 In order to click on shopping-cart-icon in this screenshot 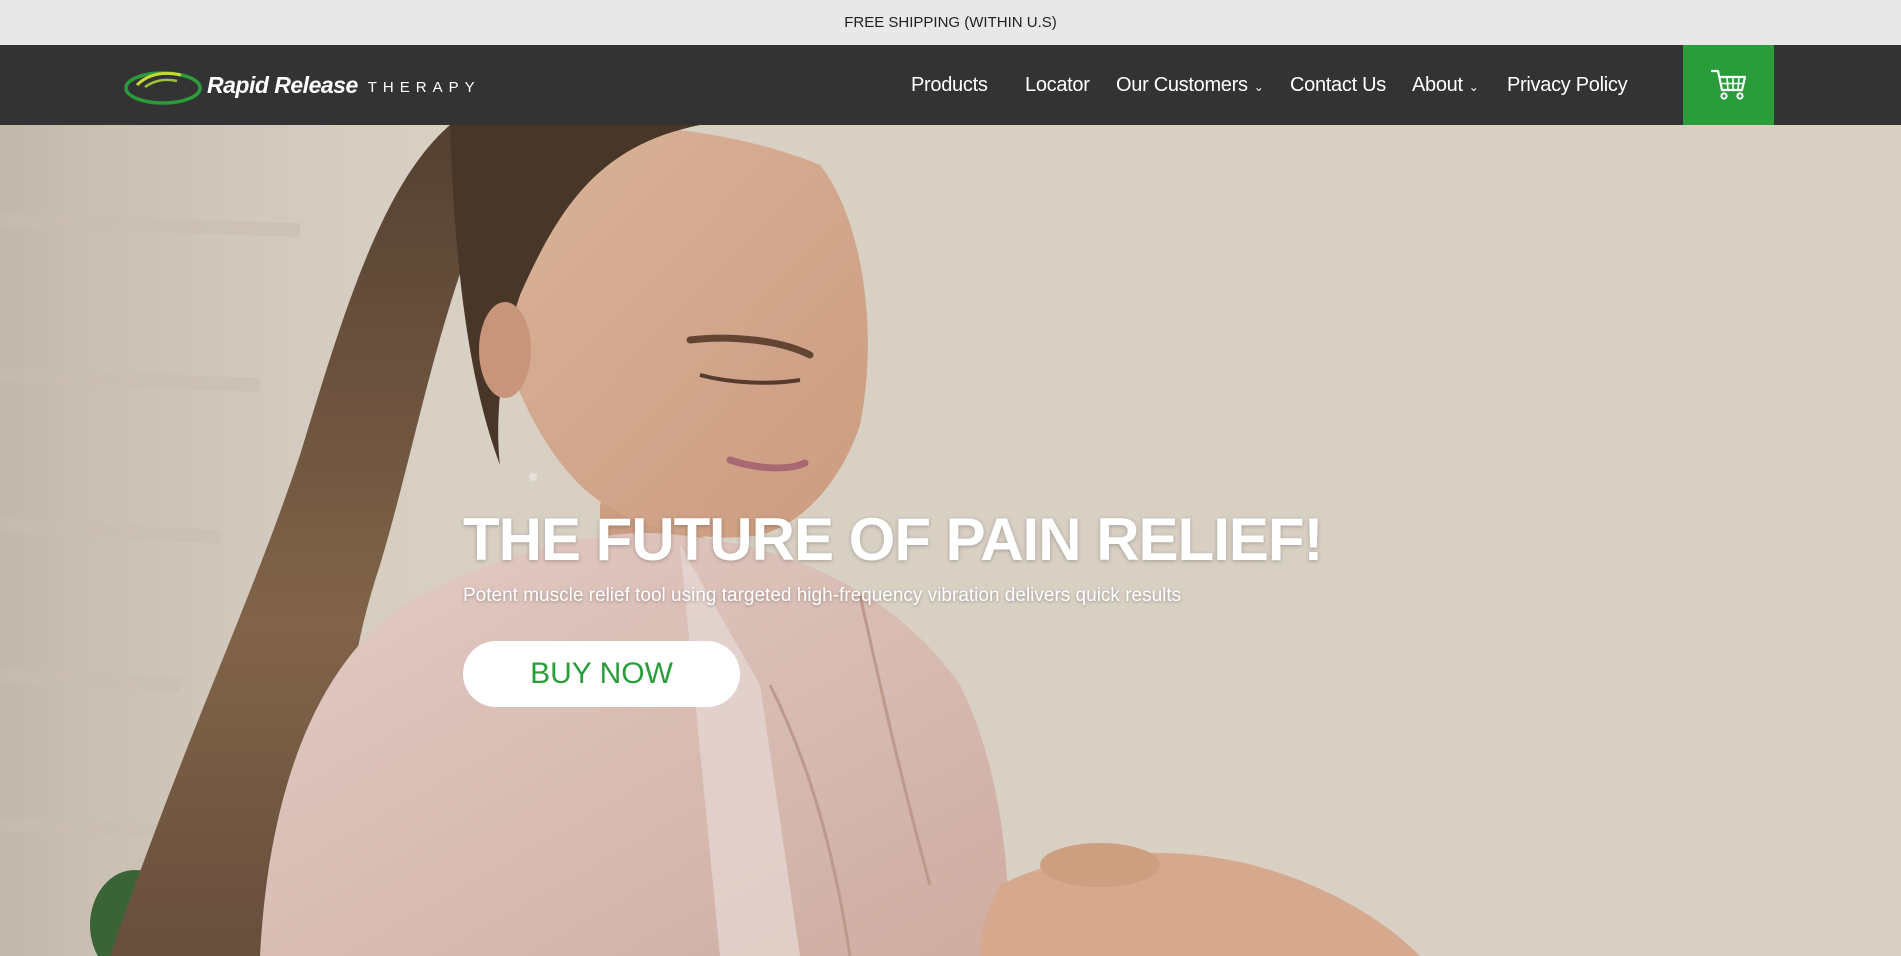, I will do `click(1728, 84)`.